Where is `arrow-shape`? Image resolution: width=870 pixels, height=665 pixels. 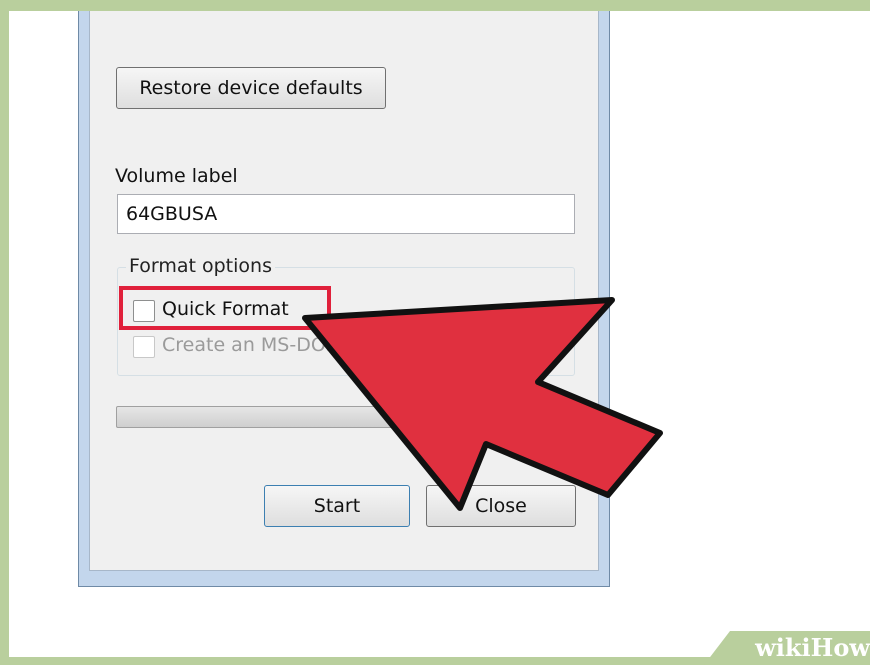
arrow-shape is located at coordinates (482, 404).